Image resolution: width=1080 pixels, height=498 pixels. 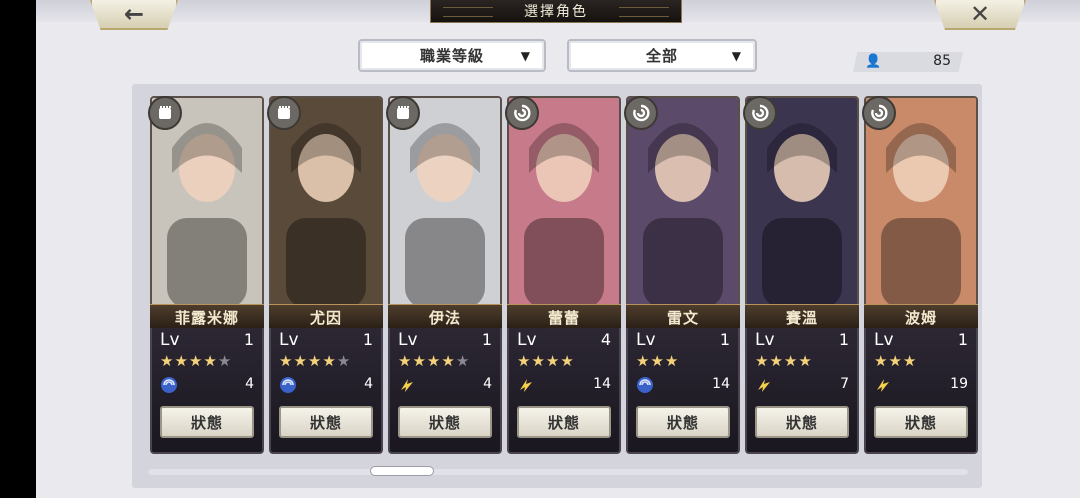 What do you see at coordinates (921, 317) in the screenshot?
I see `character-name-bar: 波姆` at bounding box center [921, 317].